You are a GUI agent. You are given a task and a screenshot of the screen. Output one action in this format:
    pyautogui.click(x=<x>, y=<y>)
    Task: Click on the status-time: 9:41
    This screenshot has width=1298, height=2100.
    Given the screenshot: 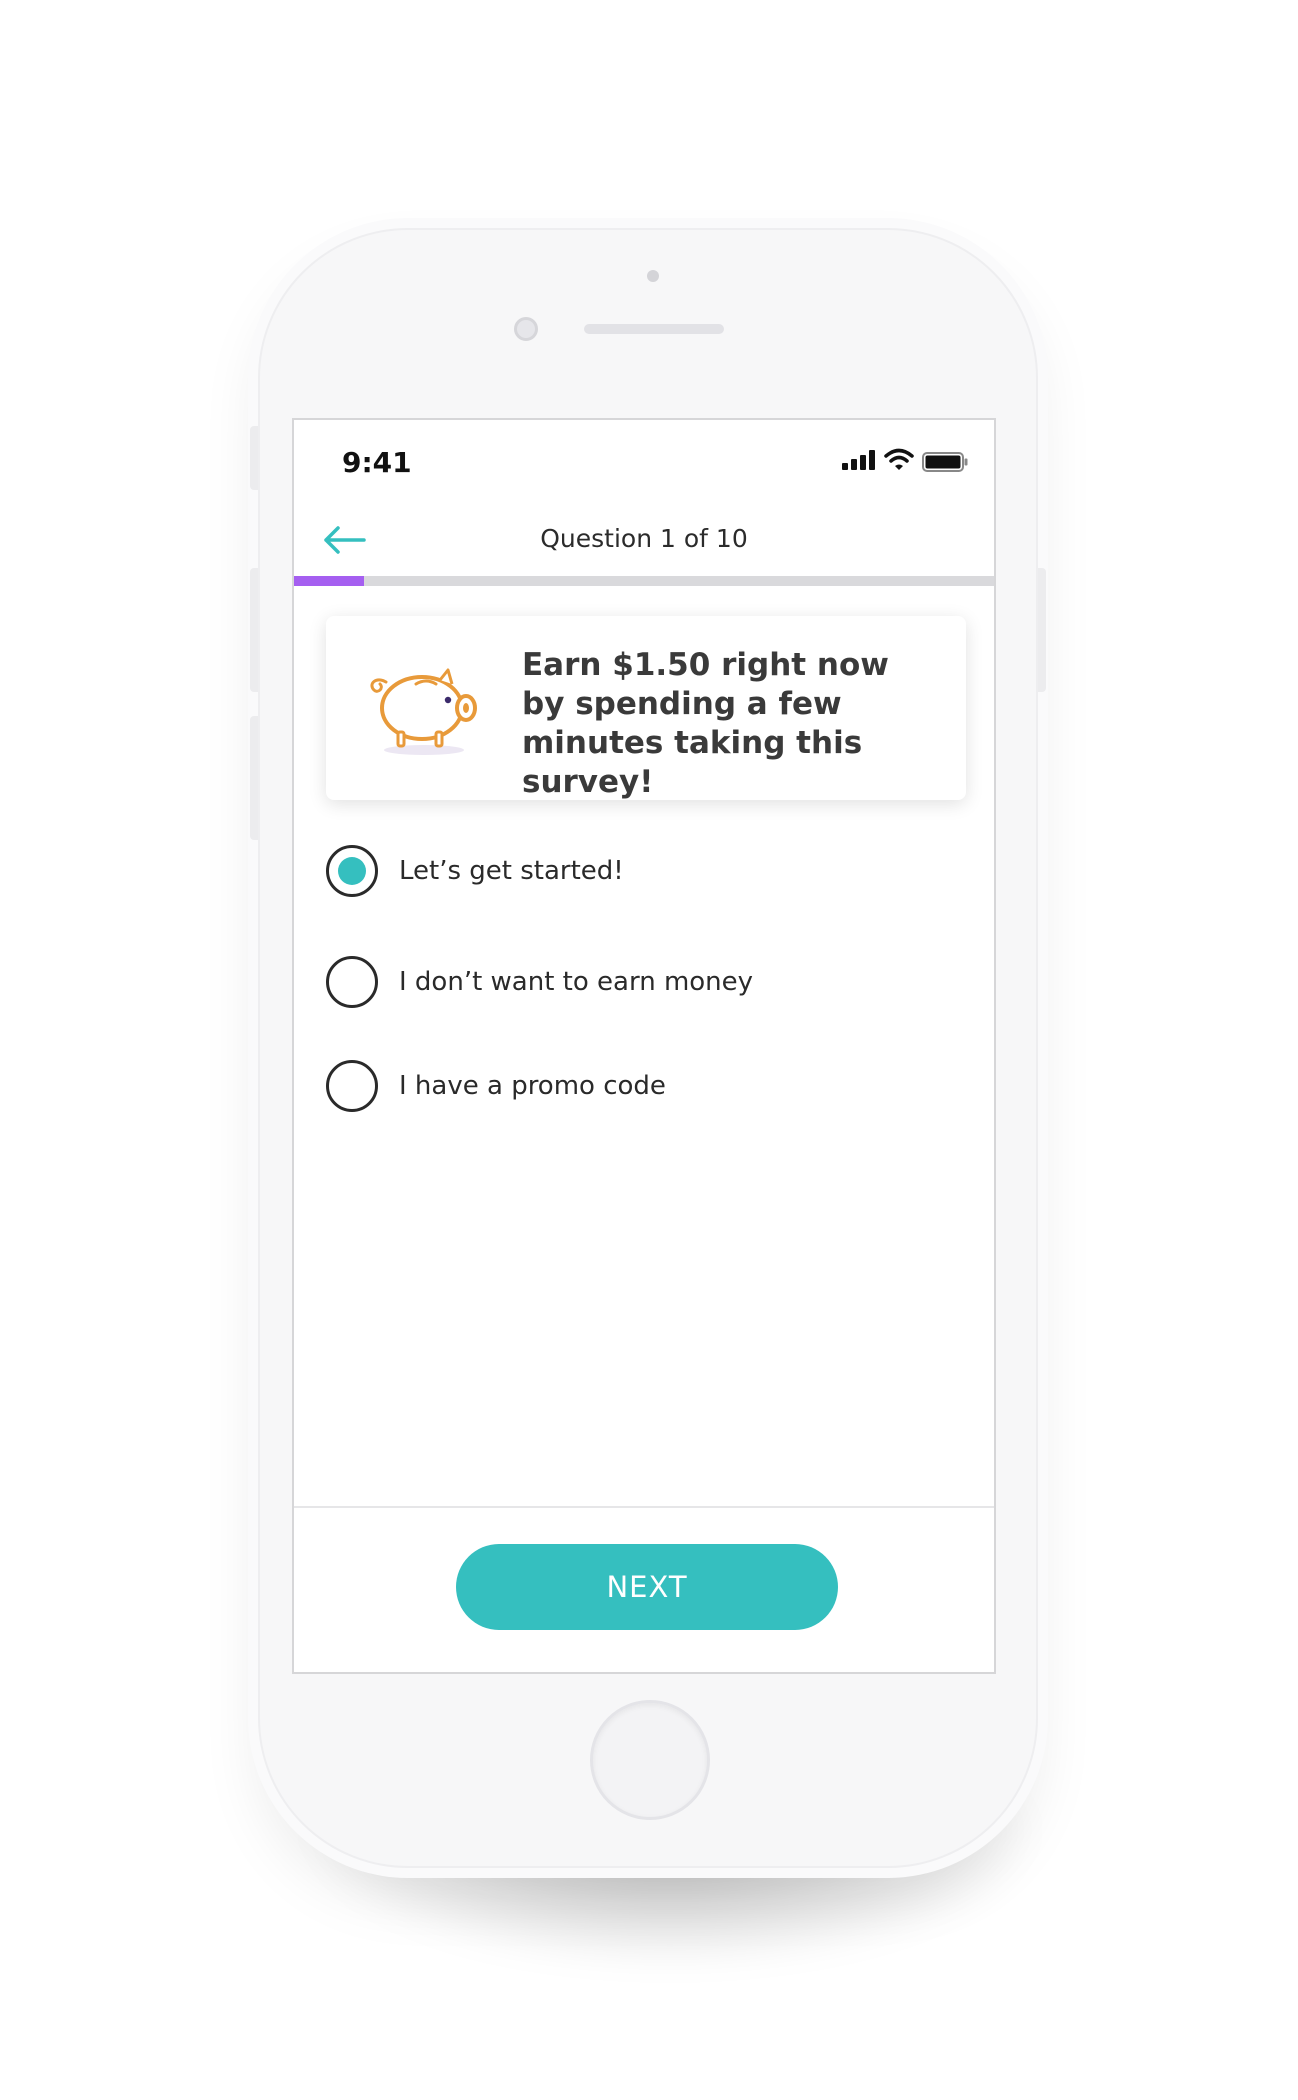 What is the action you would take?
    pyautogui.click(x=377, y=462)
    